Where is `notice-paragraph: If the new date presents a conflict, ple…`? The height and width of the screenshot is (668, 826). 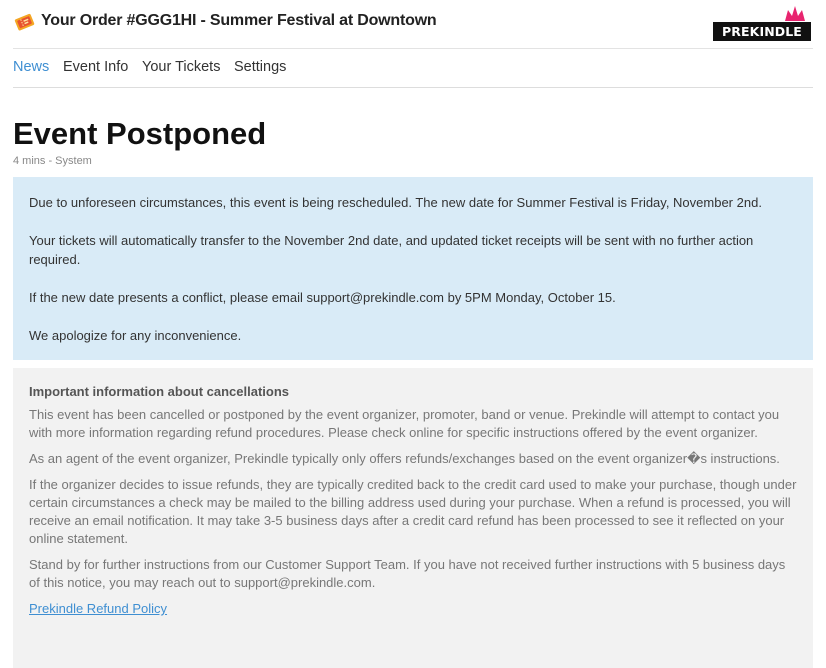 notice-paragraph: If the new date presents a conflict, ple… is located at coordinates (322, 297).